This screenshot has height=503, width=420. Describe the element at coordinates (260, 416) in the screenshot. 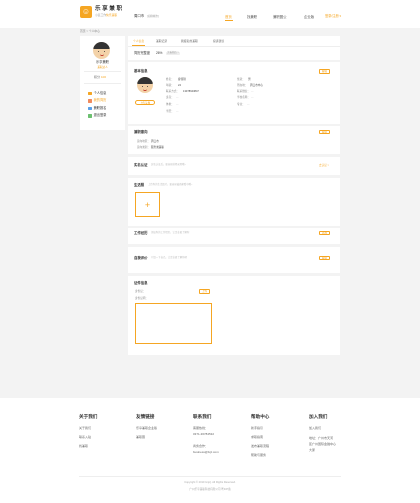

I see `footer-title-help: 帮助中心` at that location.